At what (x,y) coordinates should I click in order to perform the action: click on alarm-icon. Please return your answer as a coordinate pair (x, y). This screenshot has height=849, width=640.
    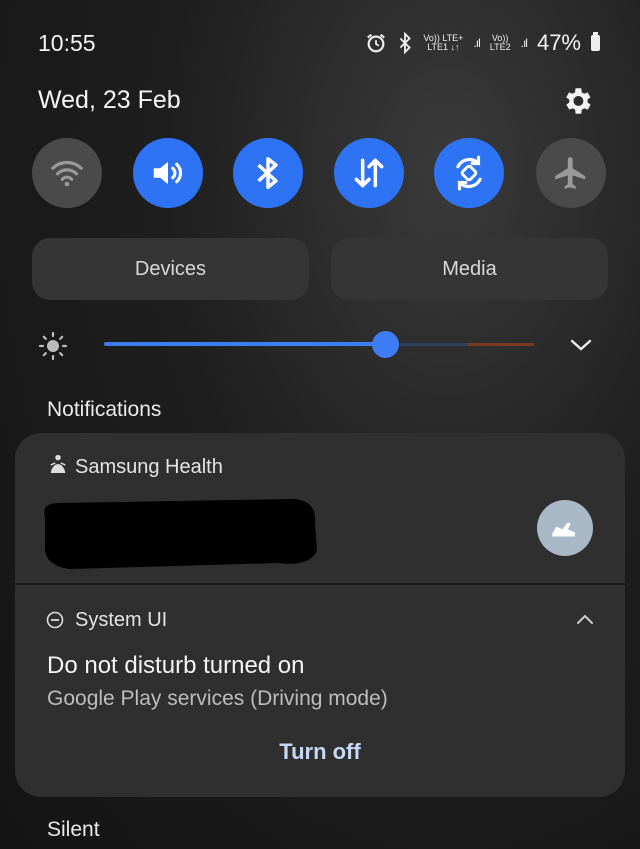
    Looking at the image, I should click on (376, 43).